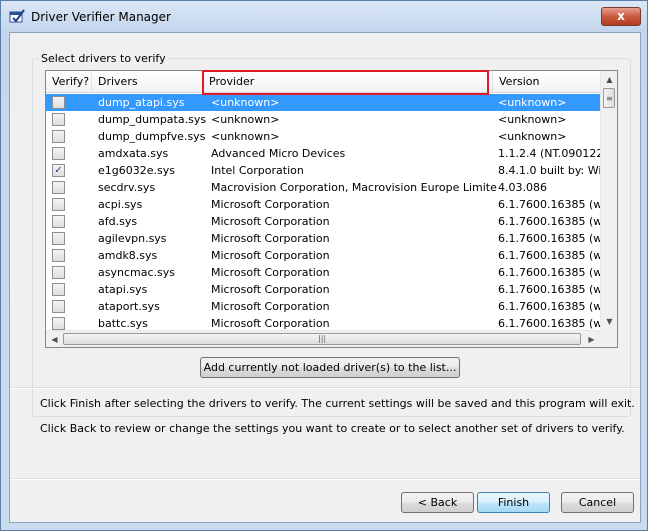 The width and height of the screenshot is (648, 531). I want to click on title-bar: Driver Verifier Manager x, so click(324, 16).